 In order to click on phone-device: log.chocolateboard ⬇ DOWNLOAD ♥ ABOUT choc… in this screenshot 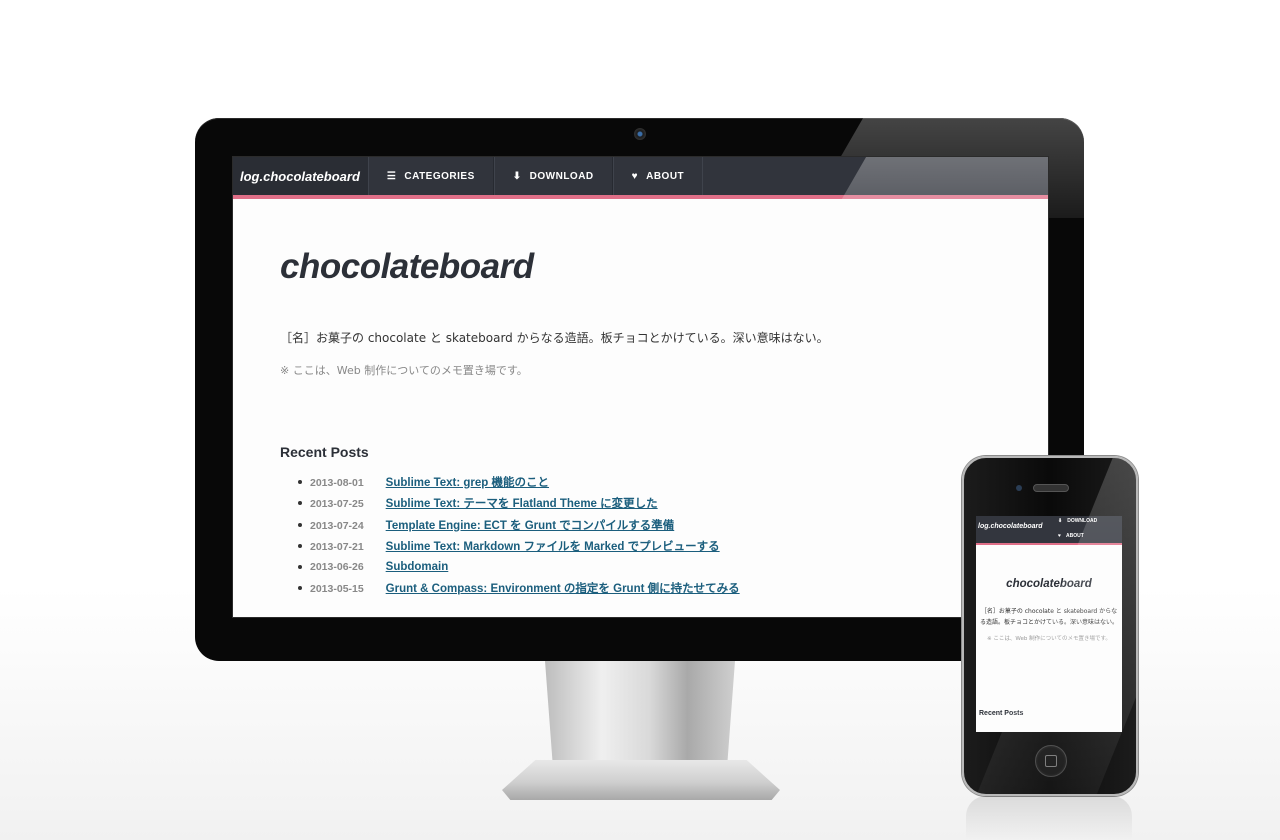, I will do `click(1050, 626)`.